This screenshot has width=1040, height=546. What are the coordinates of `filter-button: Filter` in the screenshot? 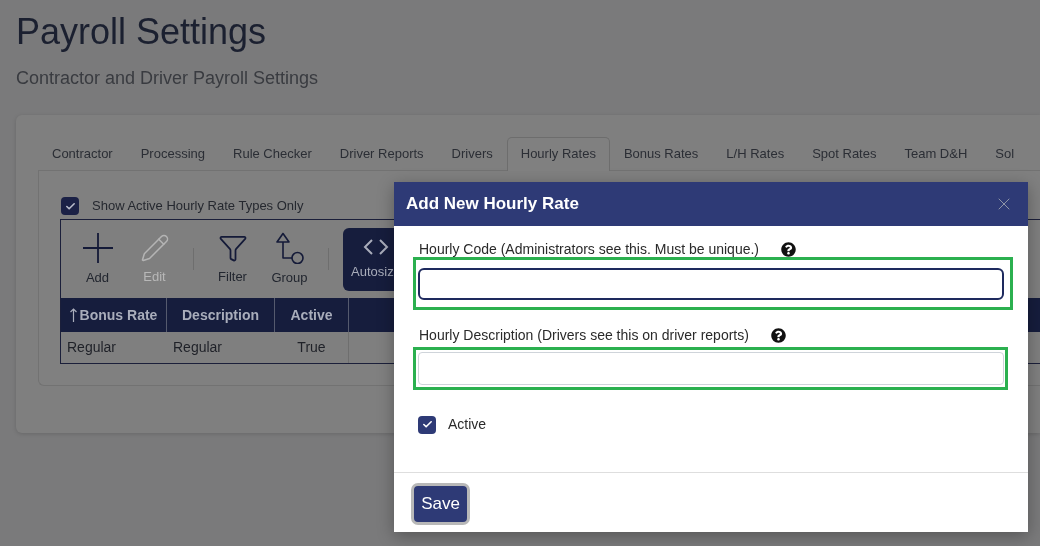 It's located at (232, 259).